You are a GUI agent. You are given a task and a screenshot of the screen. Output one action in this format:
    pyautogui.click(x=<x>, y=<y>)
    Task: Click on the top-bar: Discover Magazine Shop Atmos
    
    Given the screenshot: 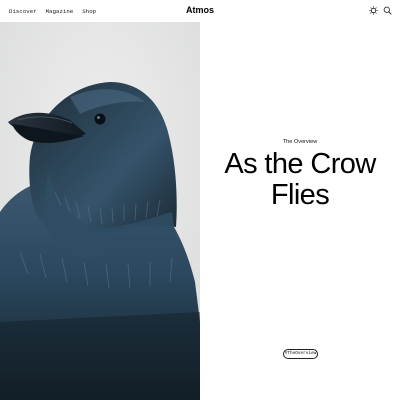 What is the action you would take?
    pyautogui.click(x=200, y=11)
    